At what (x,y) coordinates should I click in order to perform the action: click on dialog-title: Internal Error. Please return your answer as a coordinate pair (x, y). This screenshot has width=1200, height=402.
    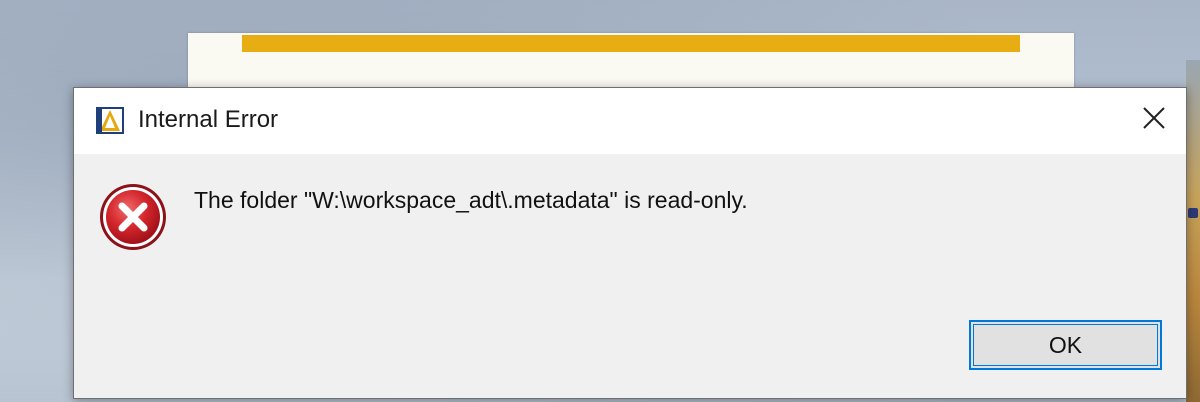
    Looking at the image, I should click on (208, 119).